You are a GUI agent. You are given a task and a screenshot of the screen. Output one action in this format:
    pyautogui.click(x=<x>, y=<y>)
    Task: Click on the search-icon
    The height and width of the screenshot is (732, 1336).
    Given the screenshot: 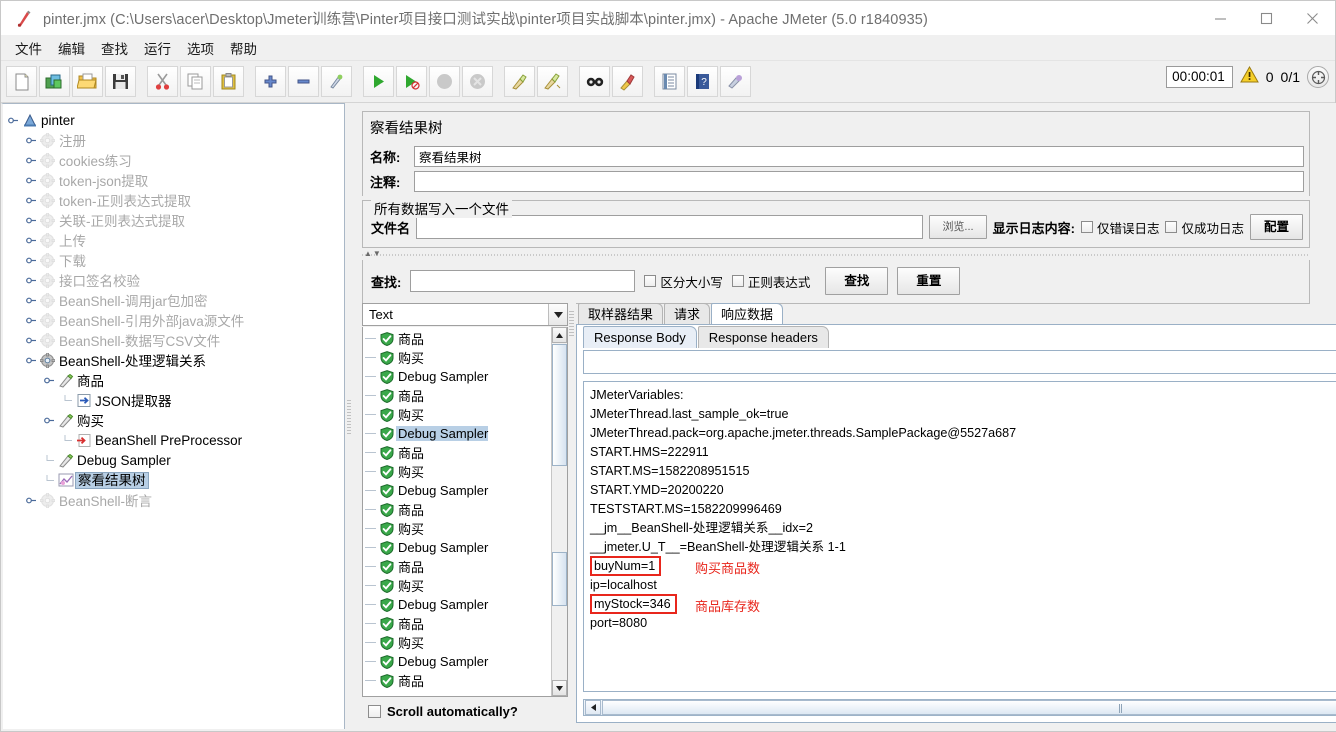 What is the action you would take?
    pyautogui.click(x=594, y=81)
    